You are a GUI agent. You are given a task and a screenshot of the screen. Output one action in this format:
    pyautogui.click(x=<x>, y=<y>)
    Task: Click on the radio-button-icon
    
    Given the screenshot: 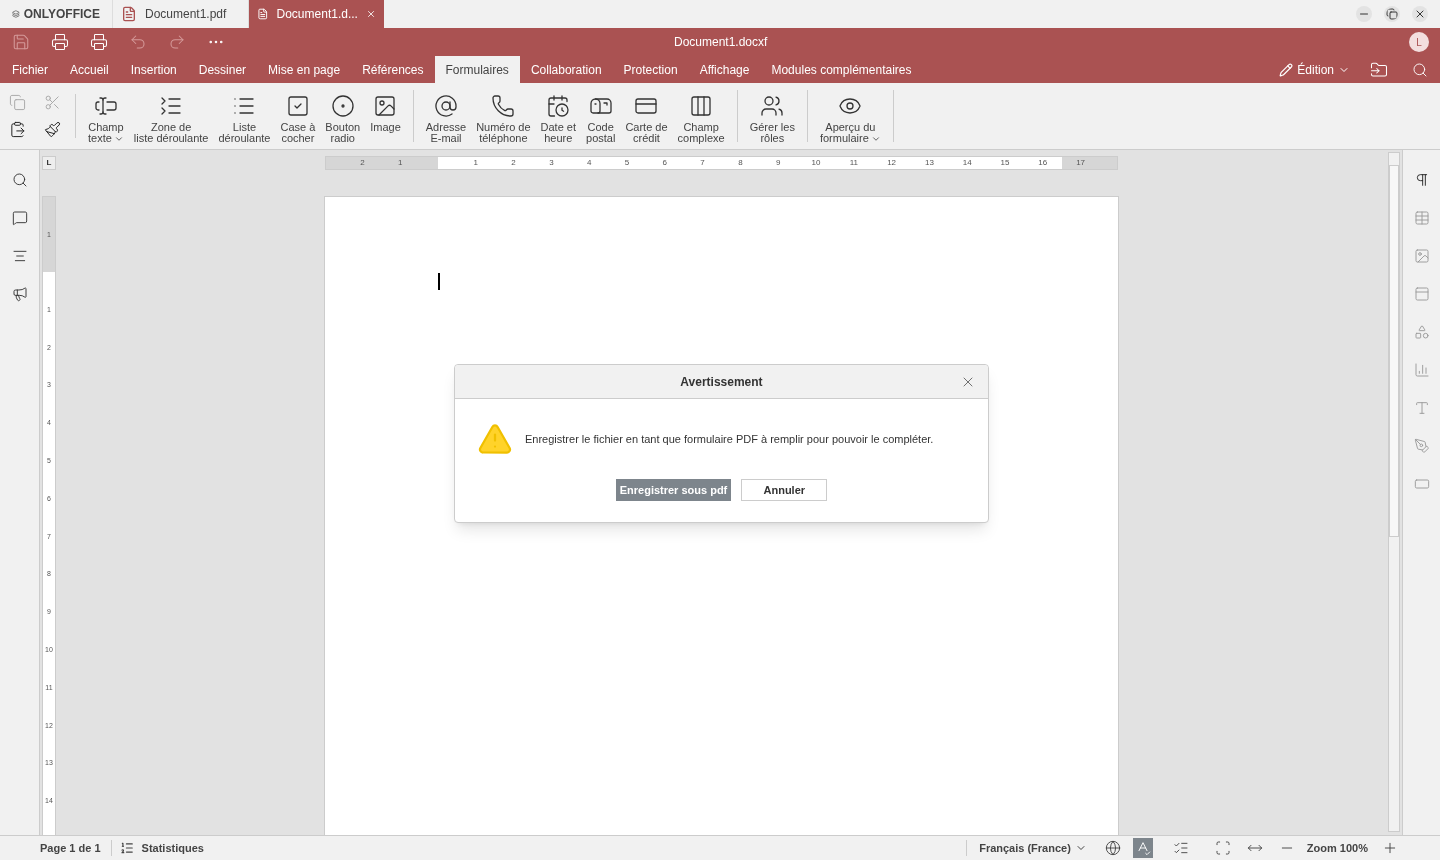 What is the action you would take?
    pyautogui.click(x=342, y=106)
    